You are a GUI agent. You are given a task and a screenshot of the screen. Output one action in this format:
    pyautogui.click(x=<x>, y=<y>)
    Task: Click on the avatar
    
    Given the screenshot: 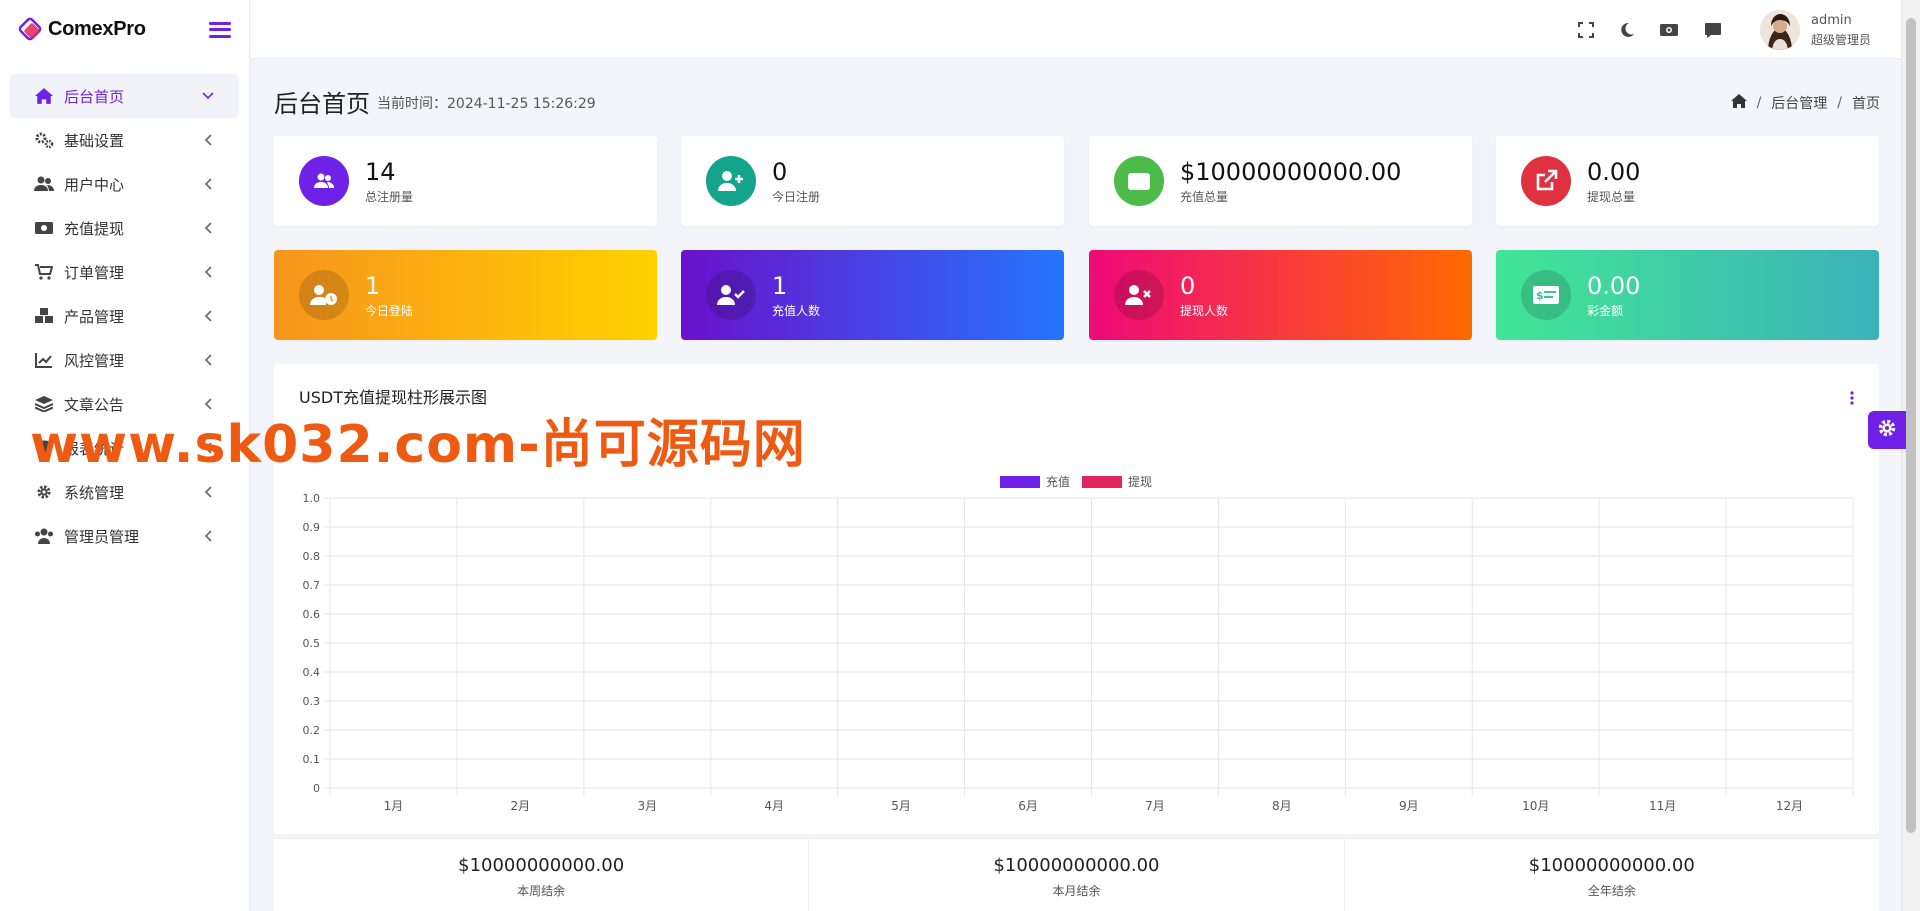 What is the action you would take?
    pyautogui.click(x=1780, y=30)
    